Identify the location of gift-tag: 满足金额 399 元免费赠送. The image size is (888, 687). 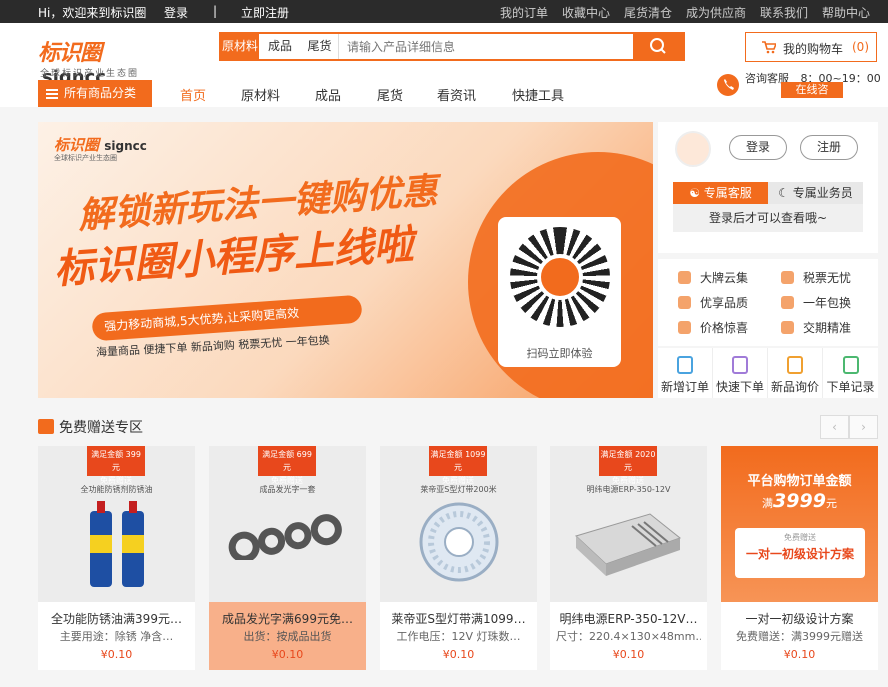
(116, 465).